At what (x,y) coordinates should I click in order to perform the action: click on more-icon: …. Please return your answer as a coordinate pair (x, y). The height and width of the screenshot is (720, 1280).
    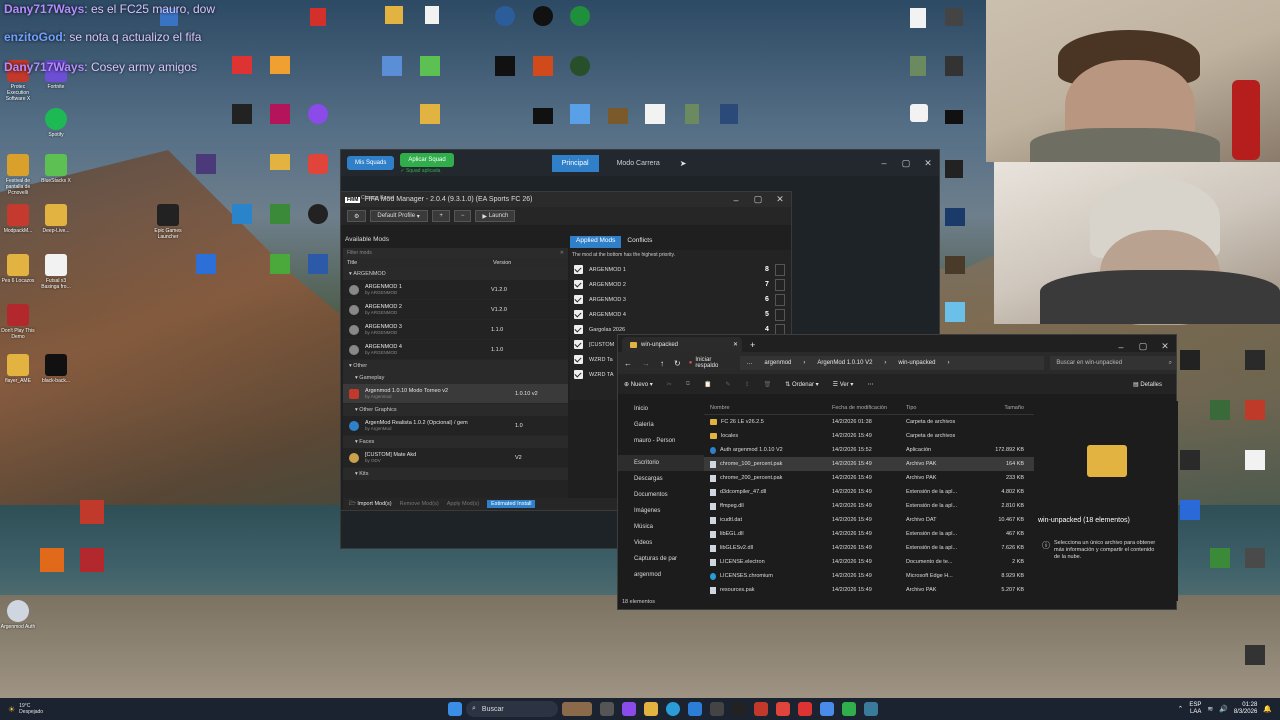
    Looking at the image, I should click on (749, 363).